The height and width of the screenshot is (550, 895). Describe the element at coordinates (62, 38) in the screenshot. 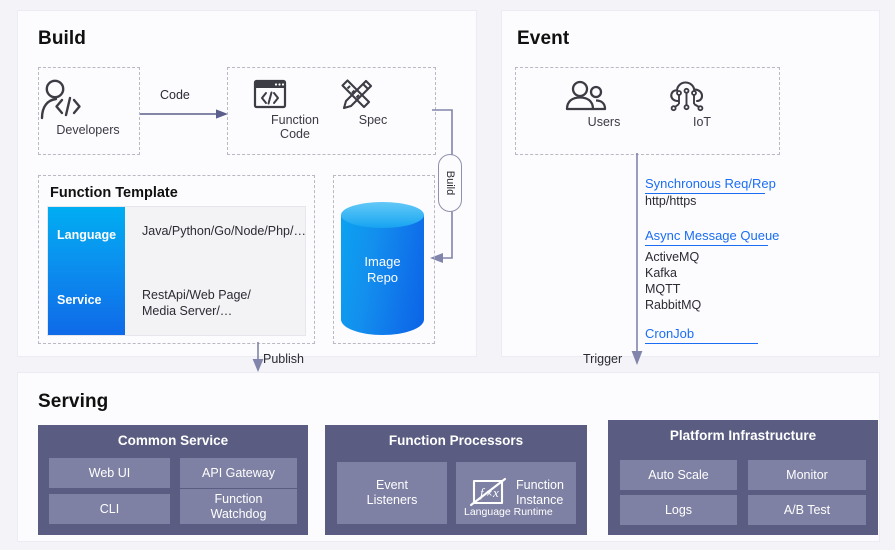

I see `build-panel-title: Build` at that location.